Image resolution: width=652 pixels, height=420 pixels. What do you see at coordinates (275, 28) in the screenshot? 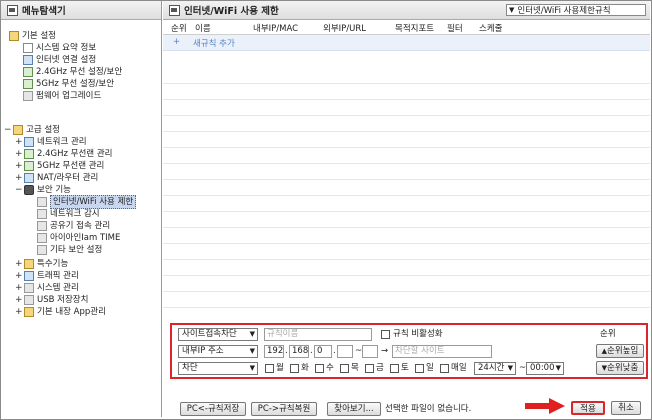
I see `col-internal-ip: 내부IP/MAC` at bounding box center [275, 28].